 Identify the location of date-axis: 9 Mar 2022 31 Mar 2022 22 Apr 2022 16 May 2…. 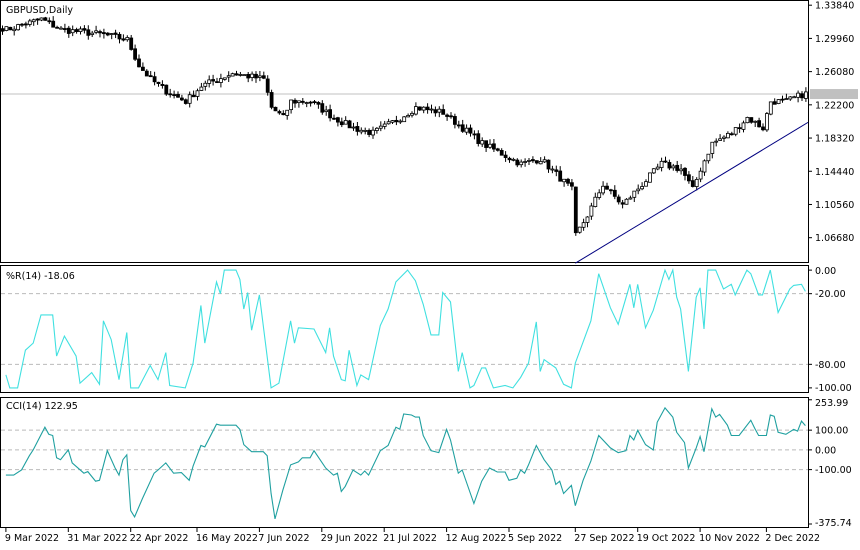
(412, 535).